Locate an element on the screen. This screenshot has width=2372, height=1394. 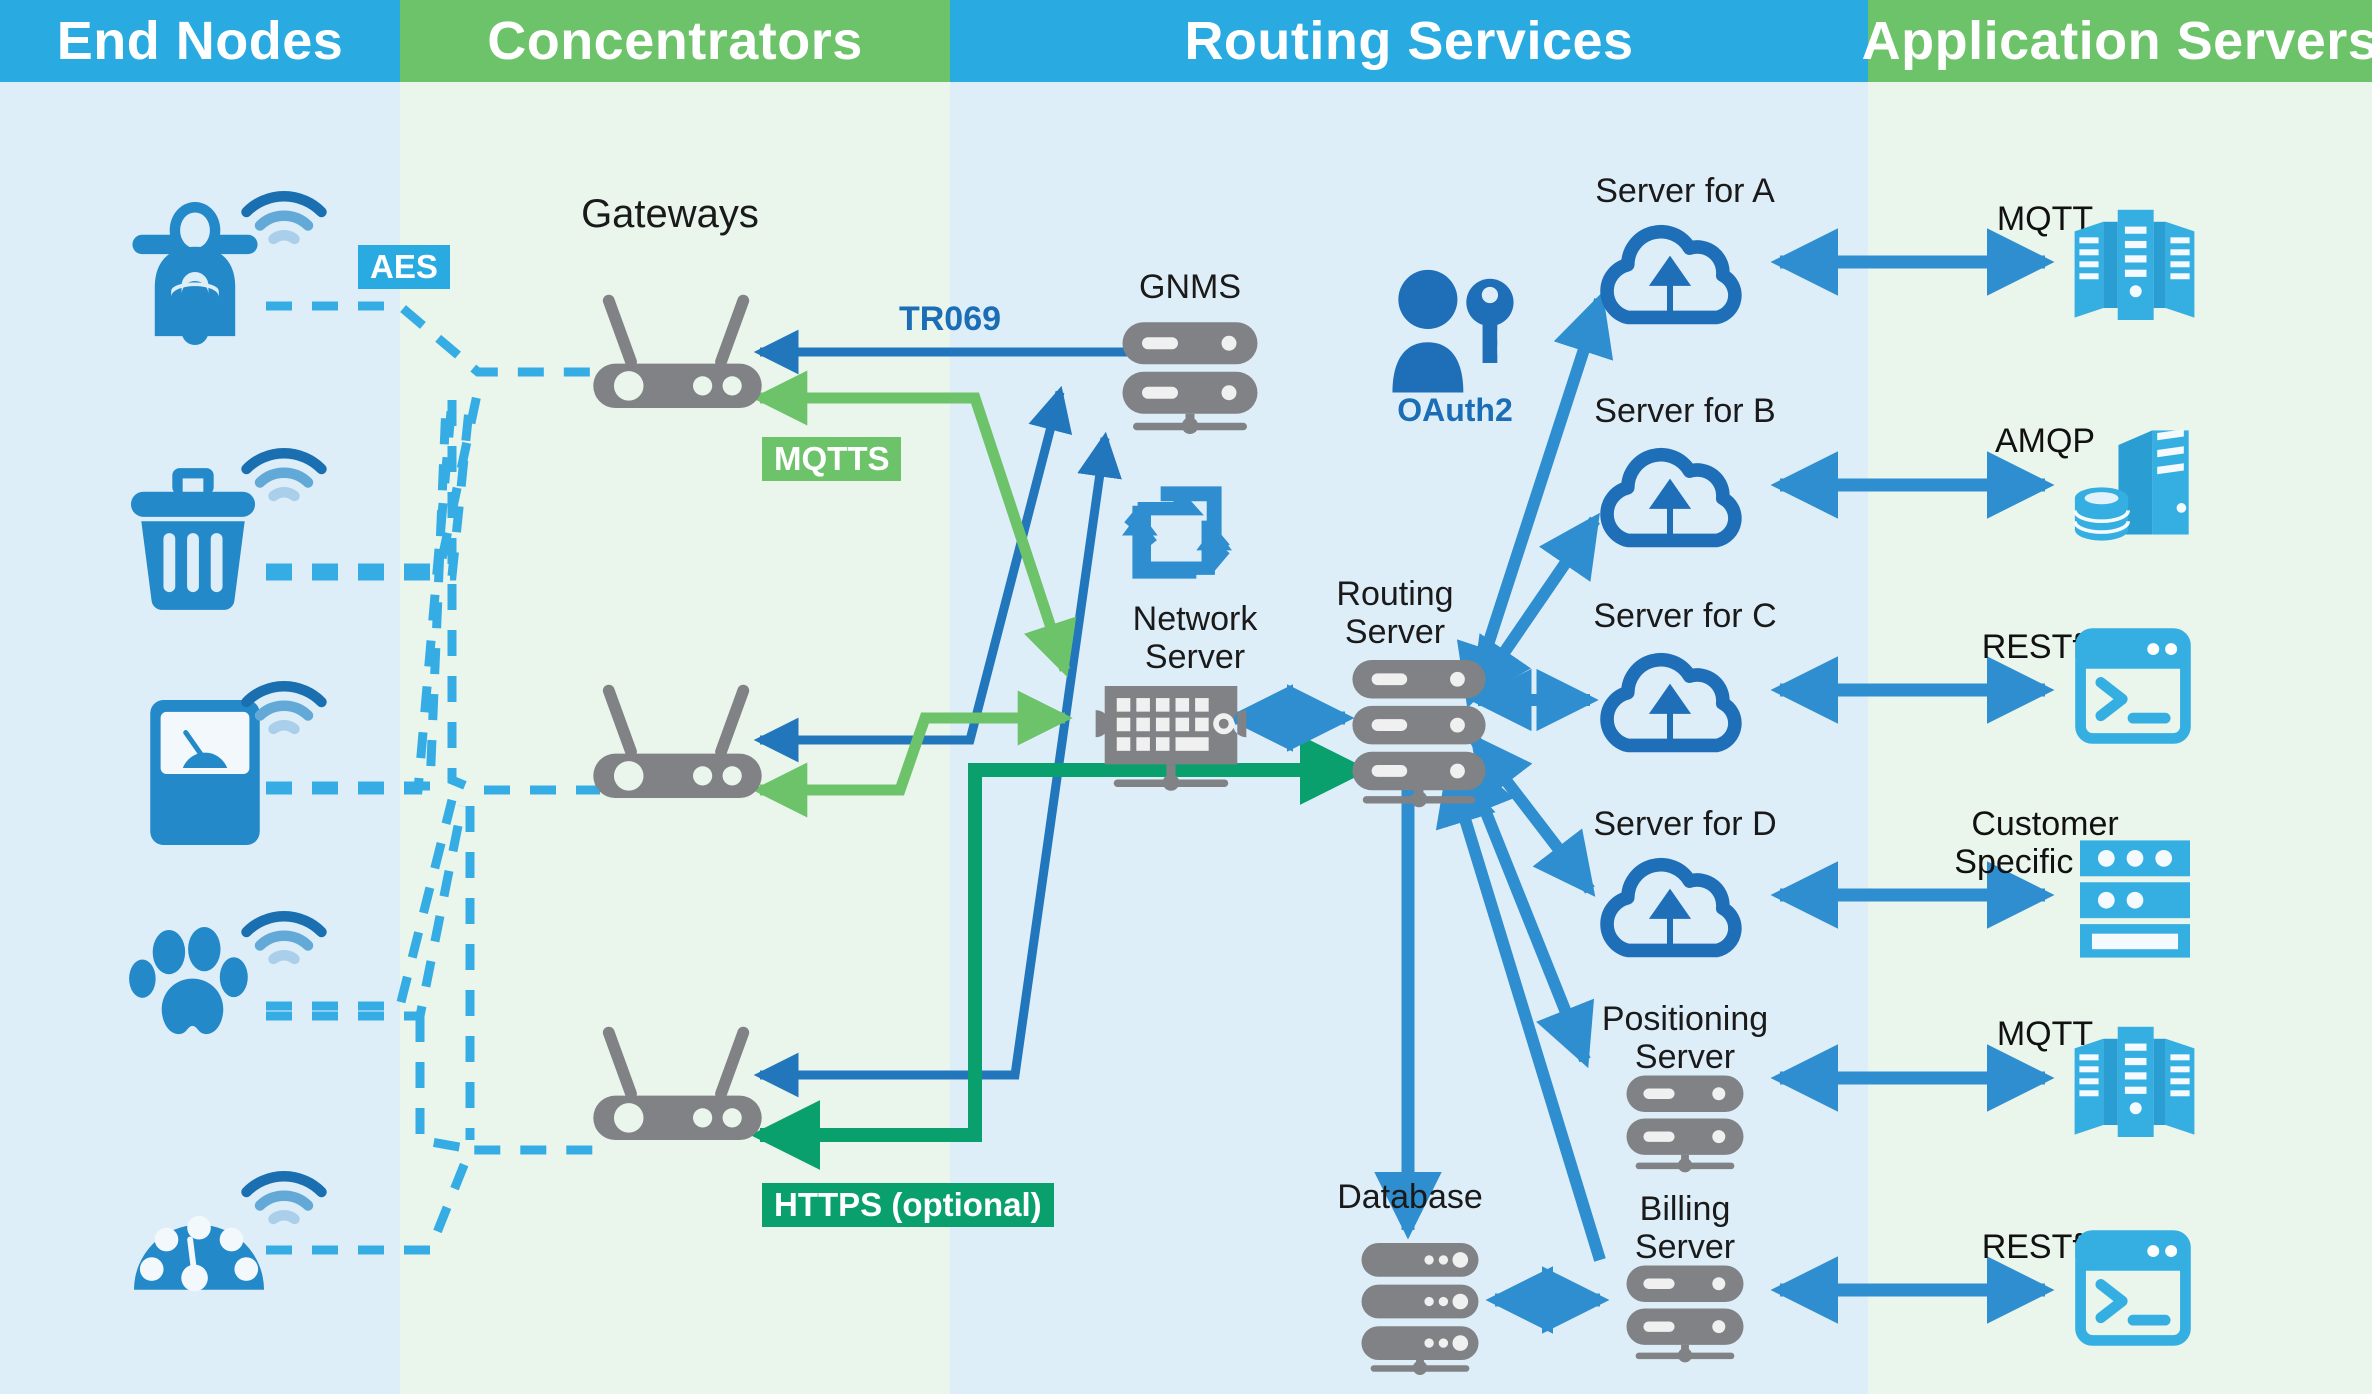
cloud-b-label: Server for B is located at coordinates (1685, 411).